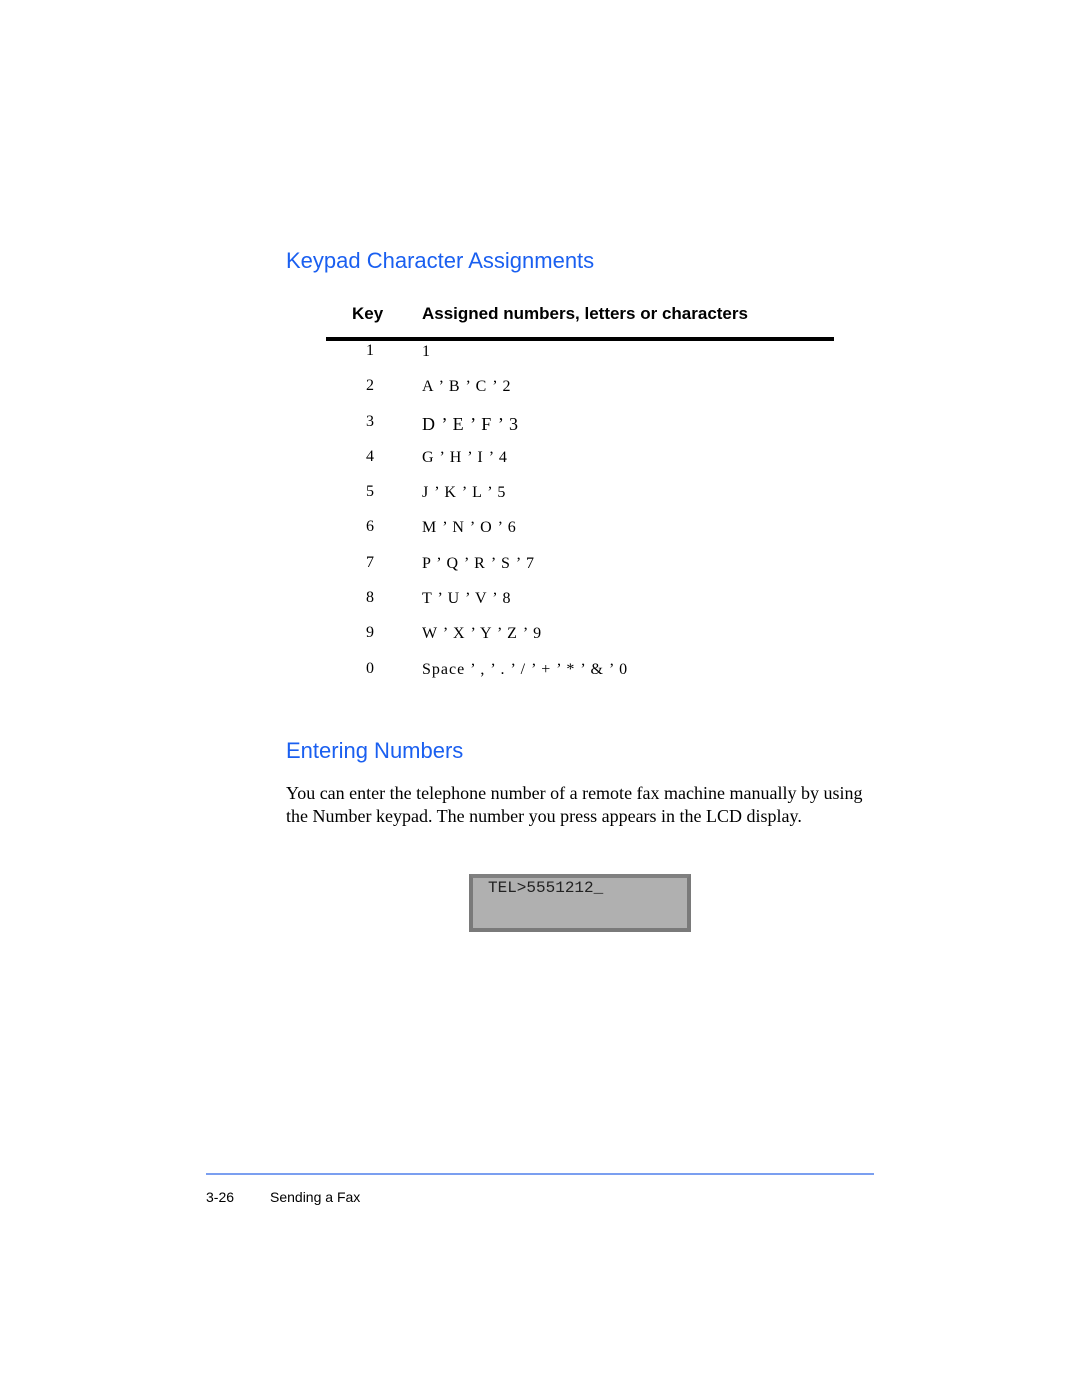 The width and height of the screenshot is (1080, 1397). Describe the element at coordinates (370, 421) in the screenshot. I see `key-cell: 3` at that location.